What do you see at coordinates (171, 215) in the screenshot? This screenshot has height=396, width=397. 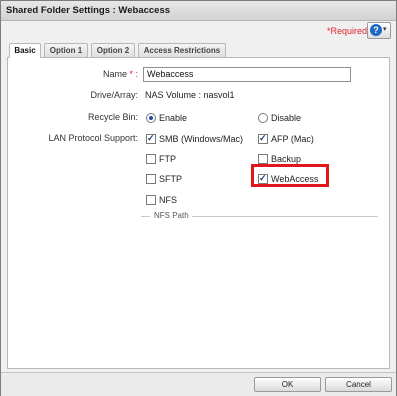 I see `nfs-path-label: NFS Path` at bounding box center [171, 215].